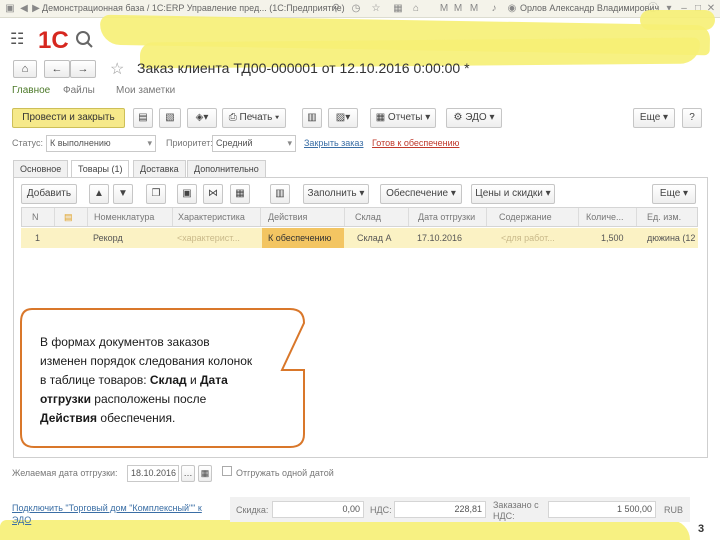 The image size is (720, 540). What do you see at coordinates (602, 509) in the screenshot?
I see `ordered-value: 1 500,00` at bounding box center [602, 509].